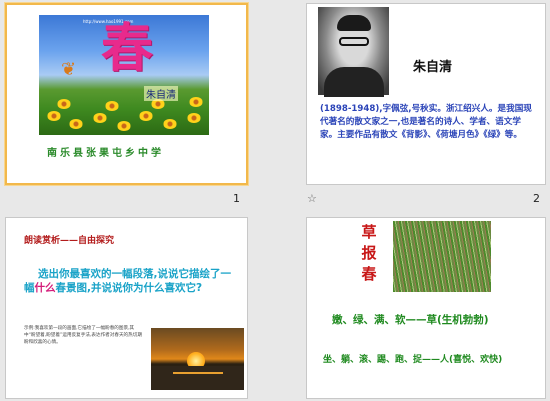  What do you see at coordinates (536, 198) in the screenshot?
I see `slide-number-2: 2` at bounding box center [536, 198].